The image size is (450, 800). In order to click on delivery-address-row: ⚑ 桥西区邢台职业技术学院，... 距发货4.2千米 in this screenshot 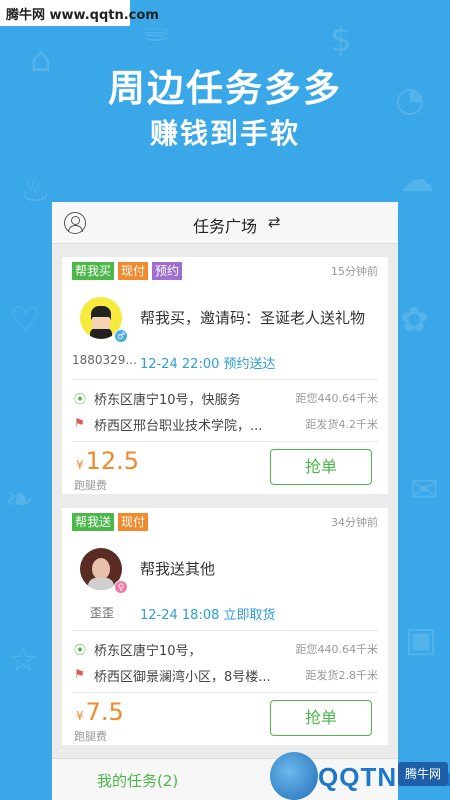, I will do `click(225, 424)`.